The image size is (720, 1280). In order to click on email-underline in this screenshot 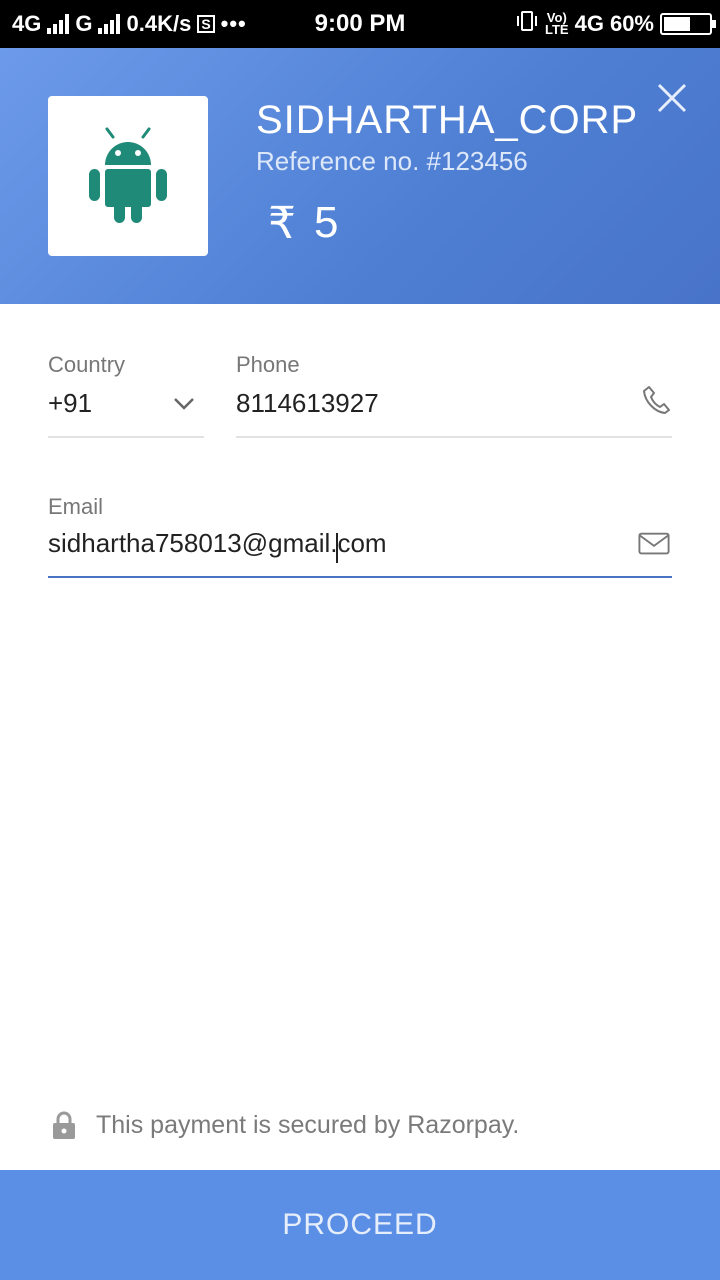, I will do `click(360, 577)`.